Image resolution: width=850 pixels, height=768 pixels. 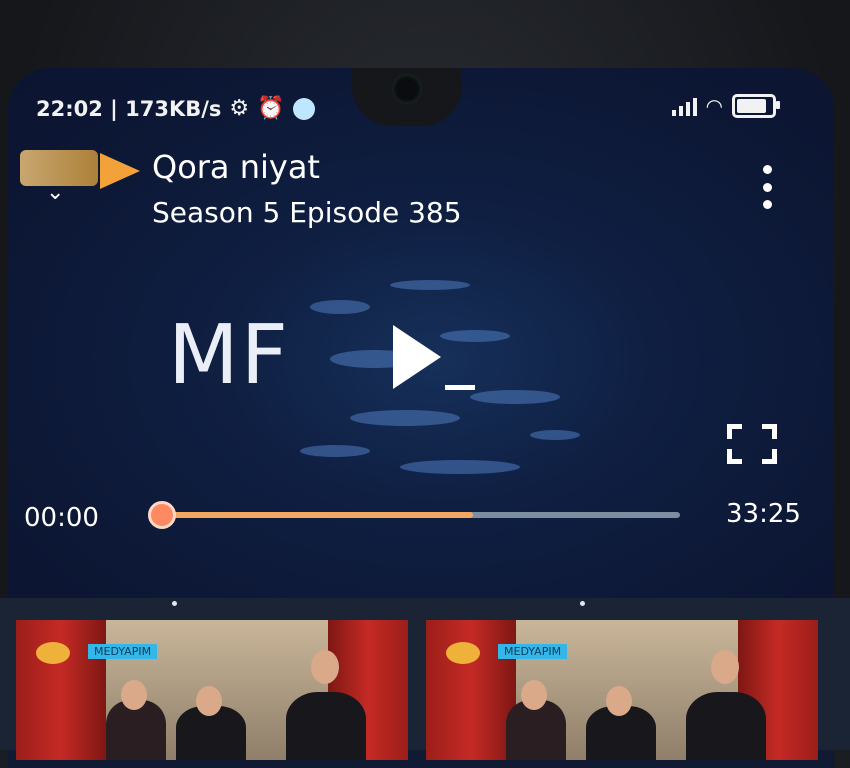 What do you see at coordinates (129, 108) in the screenshot?
I see `status-time-speed: 22:02 | 173KB/s` at bounding box center [129, 108].